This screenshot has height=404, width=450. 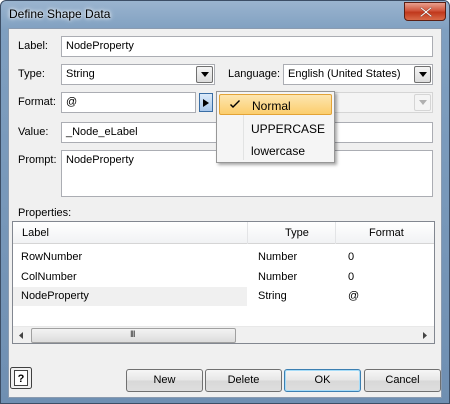 I want to click on language-select: English (United States), so click(x=358, y=74).